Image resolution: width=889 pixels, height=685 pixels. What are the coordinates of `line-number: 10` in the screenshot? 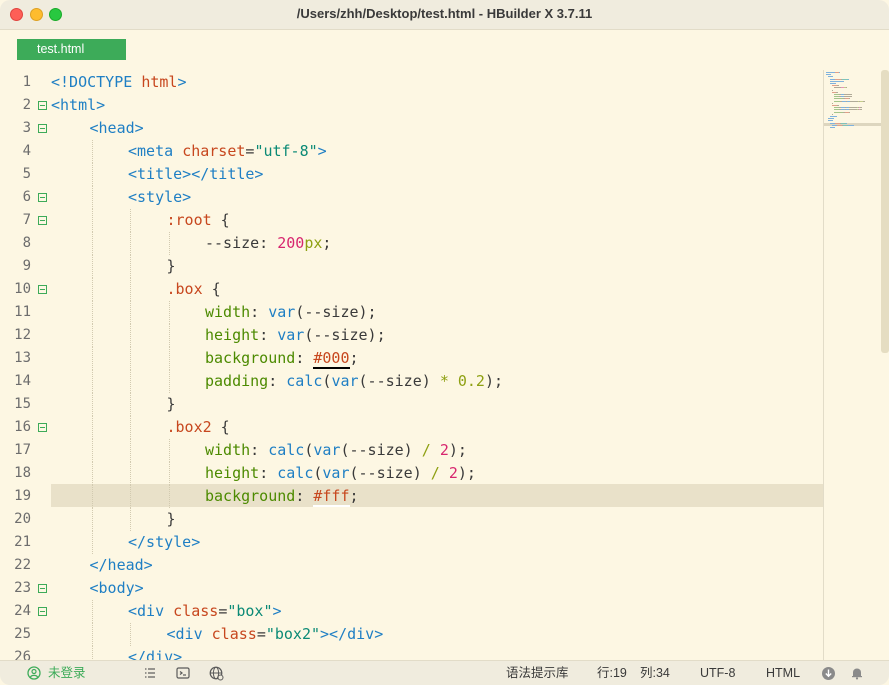 It's located at (22, 289).